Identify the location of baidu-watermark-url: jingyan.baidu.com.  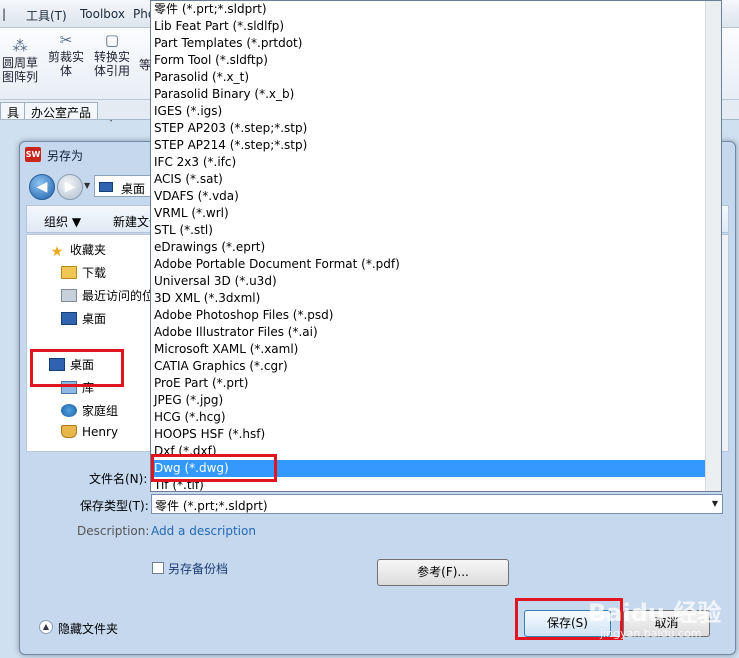
(651, 633).